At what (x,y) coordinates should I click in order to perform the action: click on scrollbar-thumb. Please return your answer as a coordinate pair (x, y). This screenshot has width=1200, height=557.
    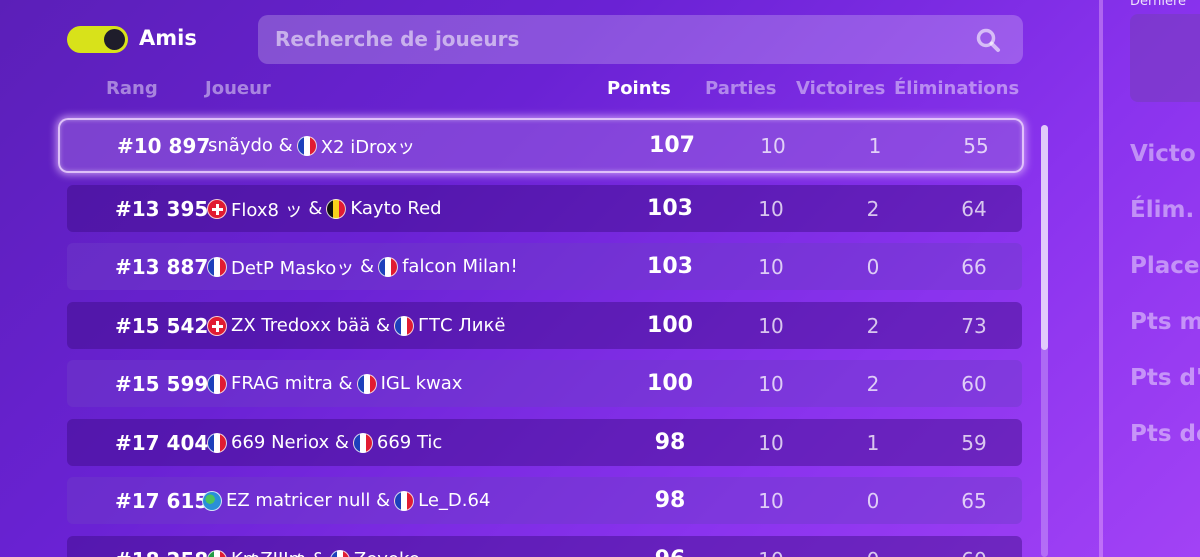
    Looking at the image, I should click on (1044, 237).